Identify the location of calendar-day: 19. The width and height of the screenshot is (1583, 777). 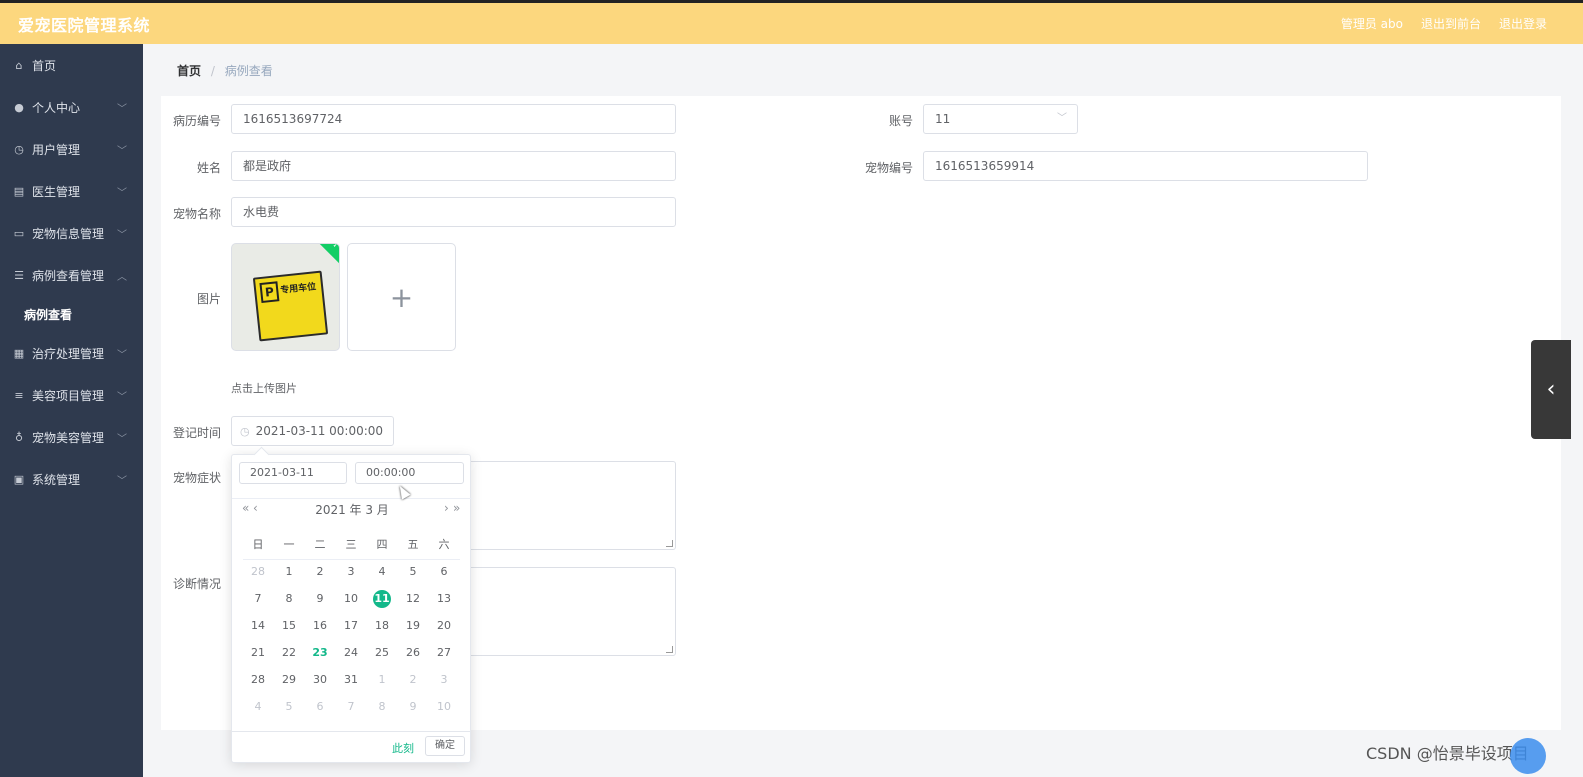
(413, 626).